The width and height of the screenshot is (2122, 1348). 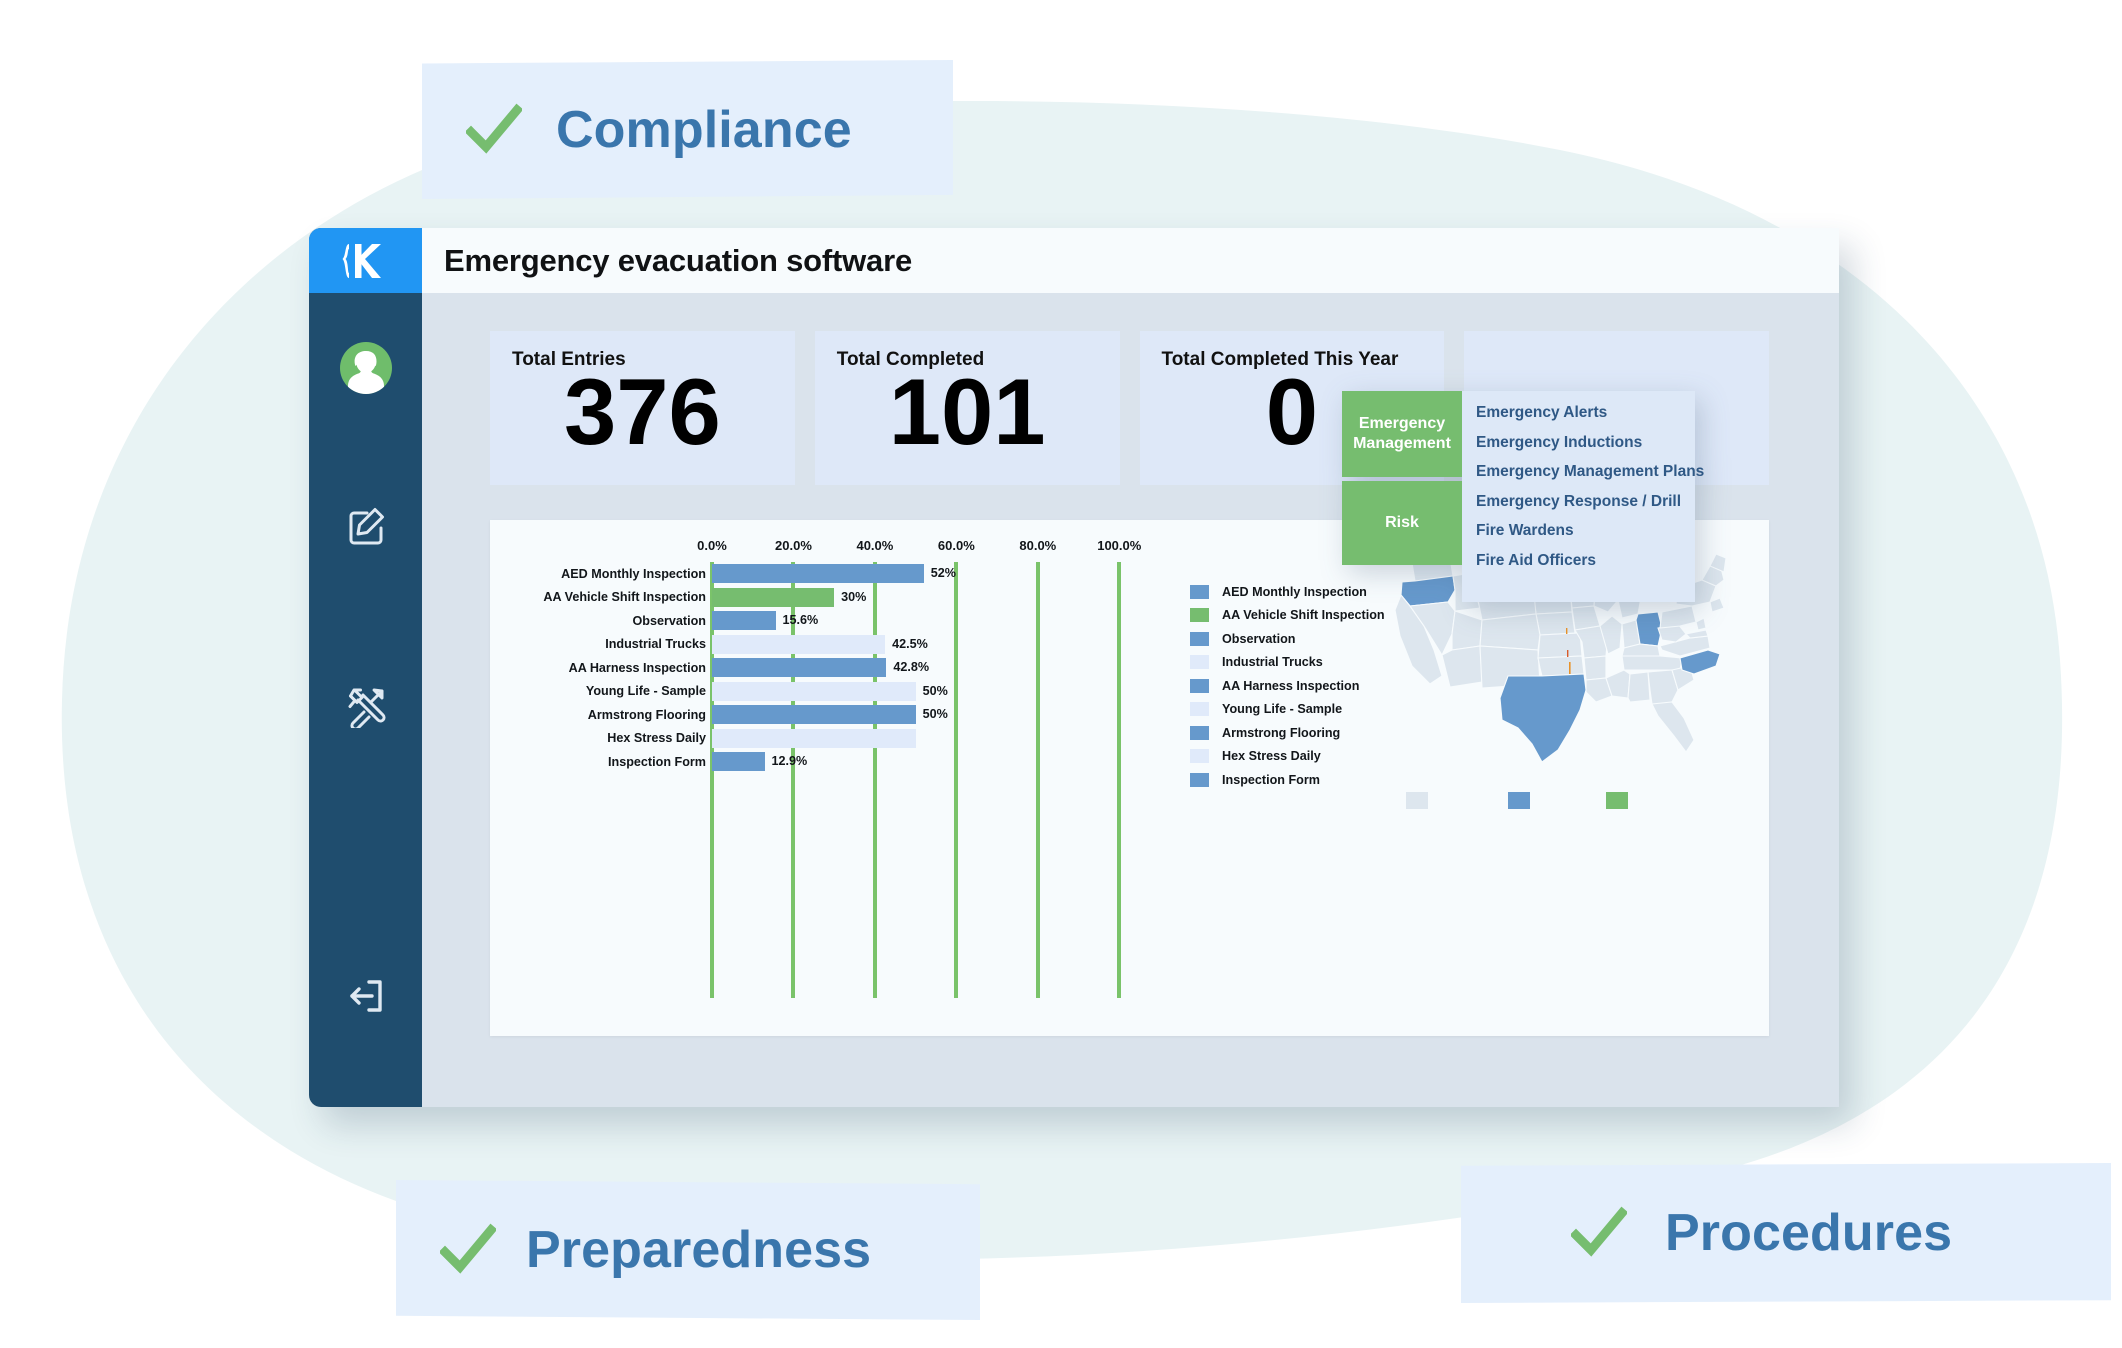 What do you see at coordinates (678, 260) in the screenshot?
I see `page-title: Emergency evacuation software` at bounding box center [678, 260].